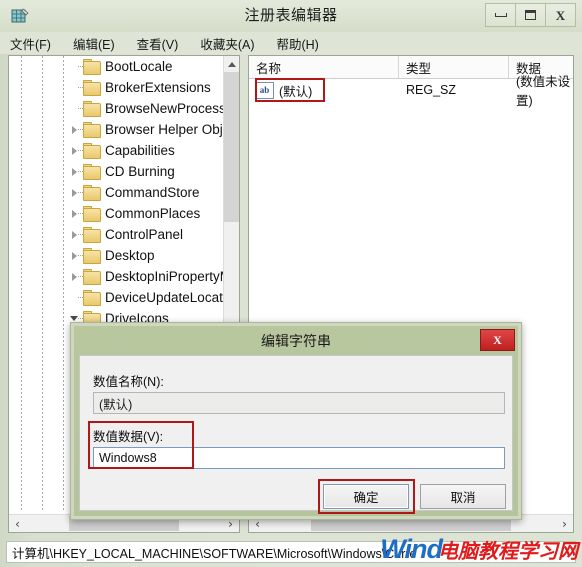 Image resolution: width=582 pixels, height=567 pixels. What do you see at coordinates (431, 90) in the screenshot?
I see `value-type-cell: REG_SZ` at bounding box center [431, 90].